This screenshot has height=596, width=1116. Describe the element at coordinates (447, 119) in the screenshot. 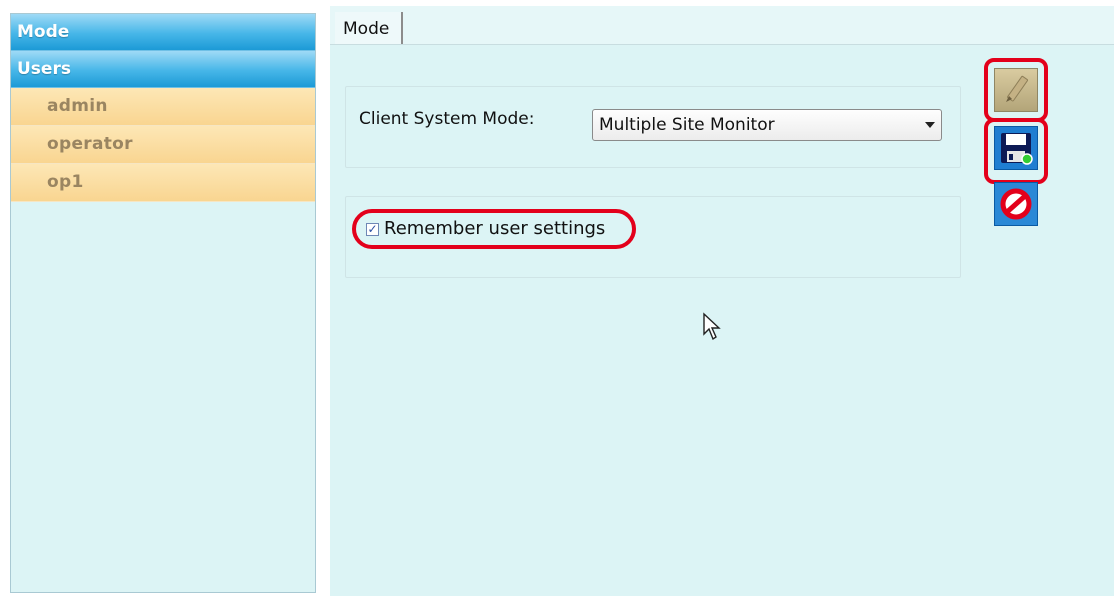

I see `client-system-mode-label: Client System Mode:` at that location.